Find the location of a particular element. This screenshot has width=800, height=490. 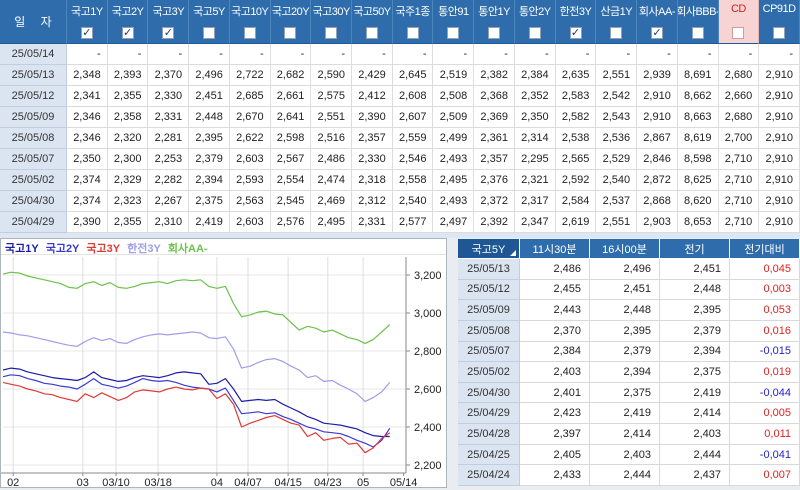

yield-cell: 2,622 is located at coordinates (250, 138).